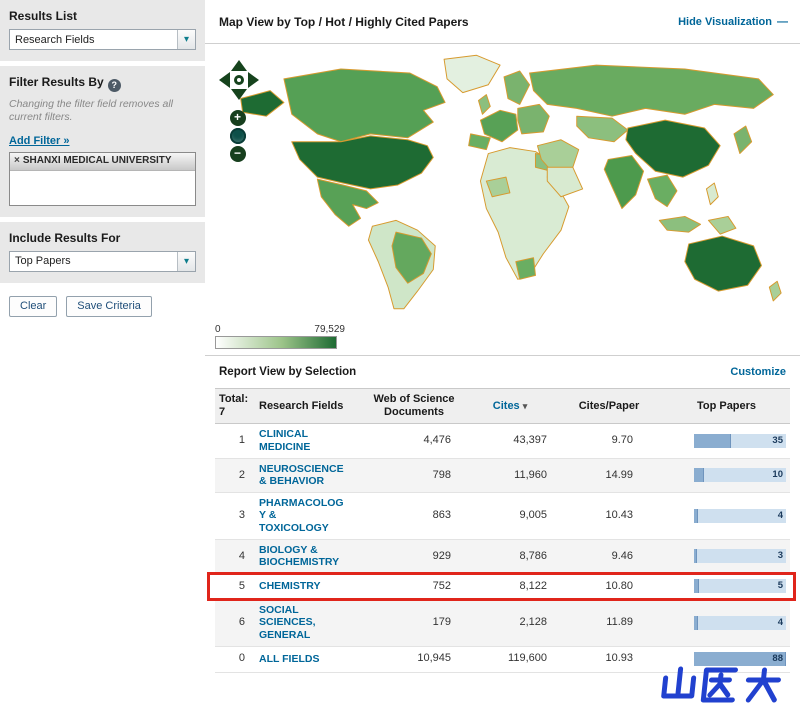 This screenshot has height=722, width=800. Describe the element at coordinates (712, 194) in the screenshot. I see `map-country-philippines` at that location.